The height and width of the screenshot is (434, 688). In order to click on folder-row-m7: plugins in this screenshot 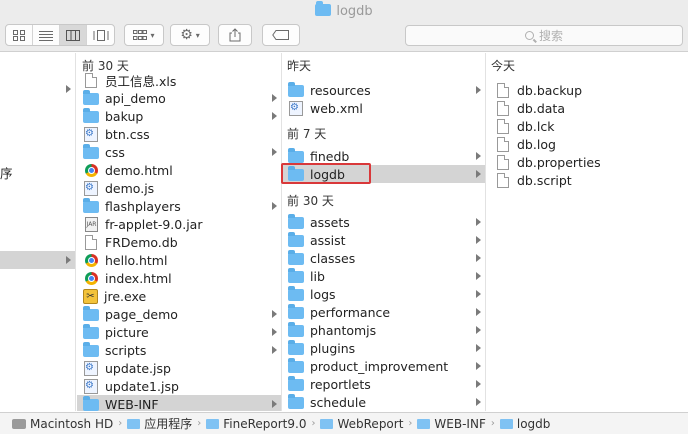, I will do `click(384, 348)`.